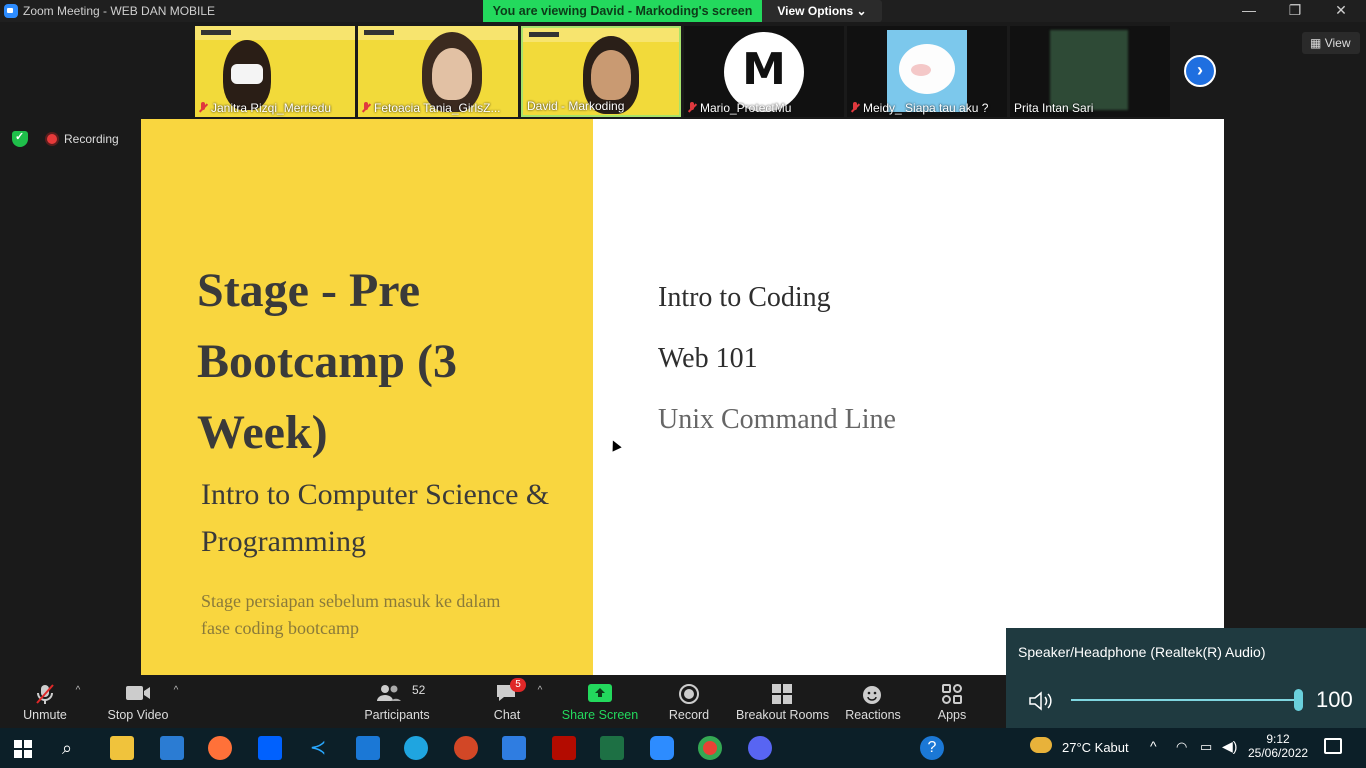 The image size is (1366, 768). I want to click on slide-subtitle: Intro to Computer Science & Programming, so click(375, 518).